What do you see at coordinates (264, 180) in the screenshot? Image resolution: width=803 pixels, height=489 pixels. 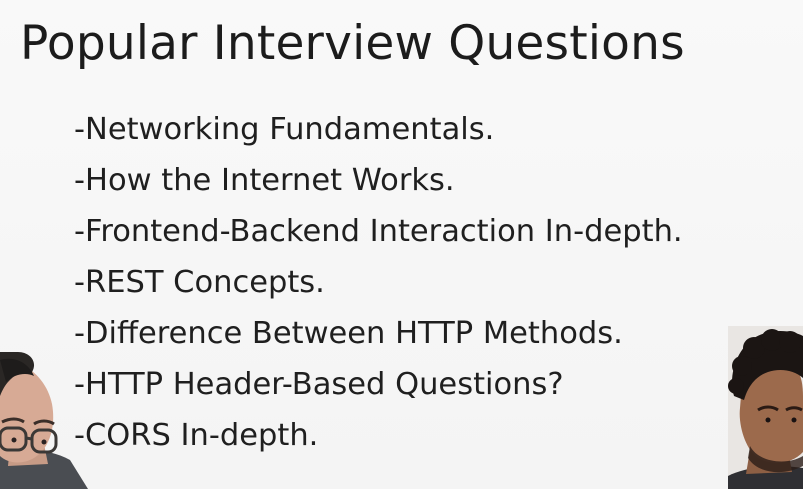 I see `list-item: -How the Internet Works.` at bounding box center [264, 180].